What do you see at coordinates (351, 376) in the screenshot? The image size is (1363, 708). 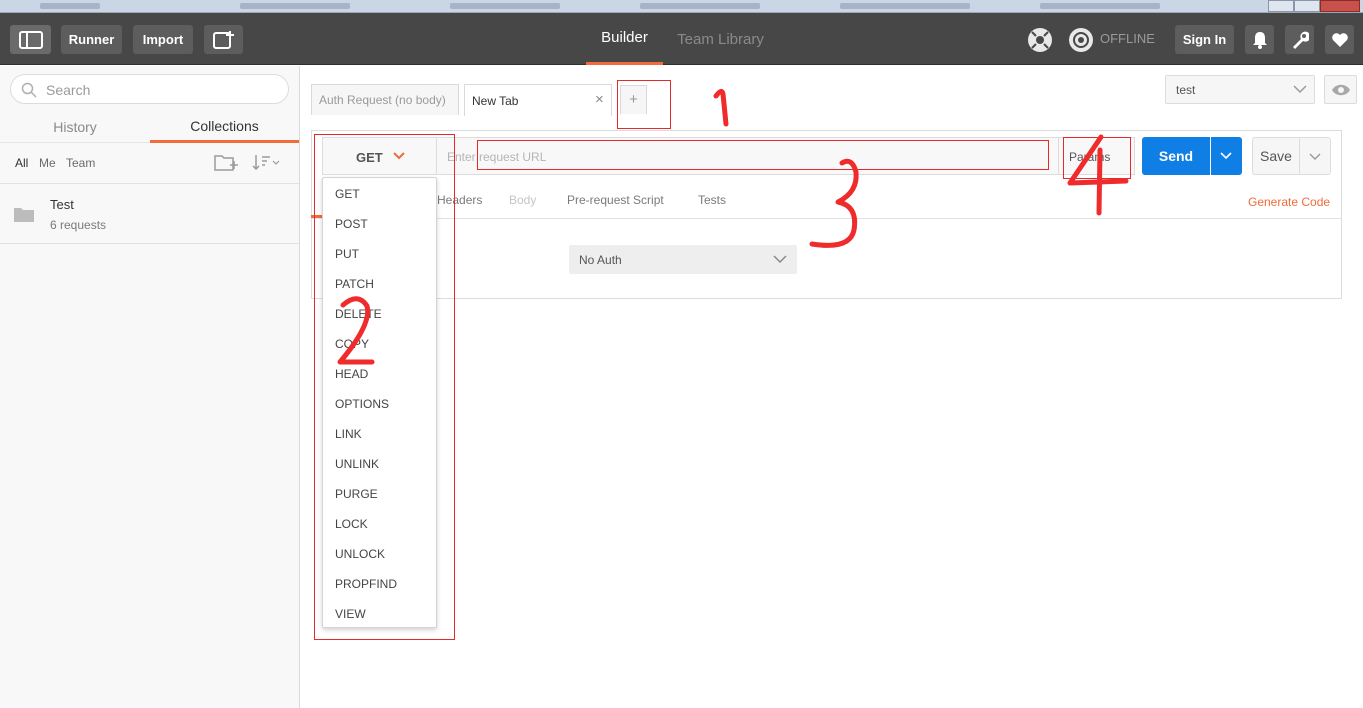 I see `method-option-head: HEAD` at bounding box center [351, 376].